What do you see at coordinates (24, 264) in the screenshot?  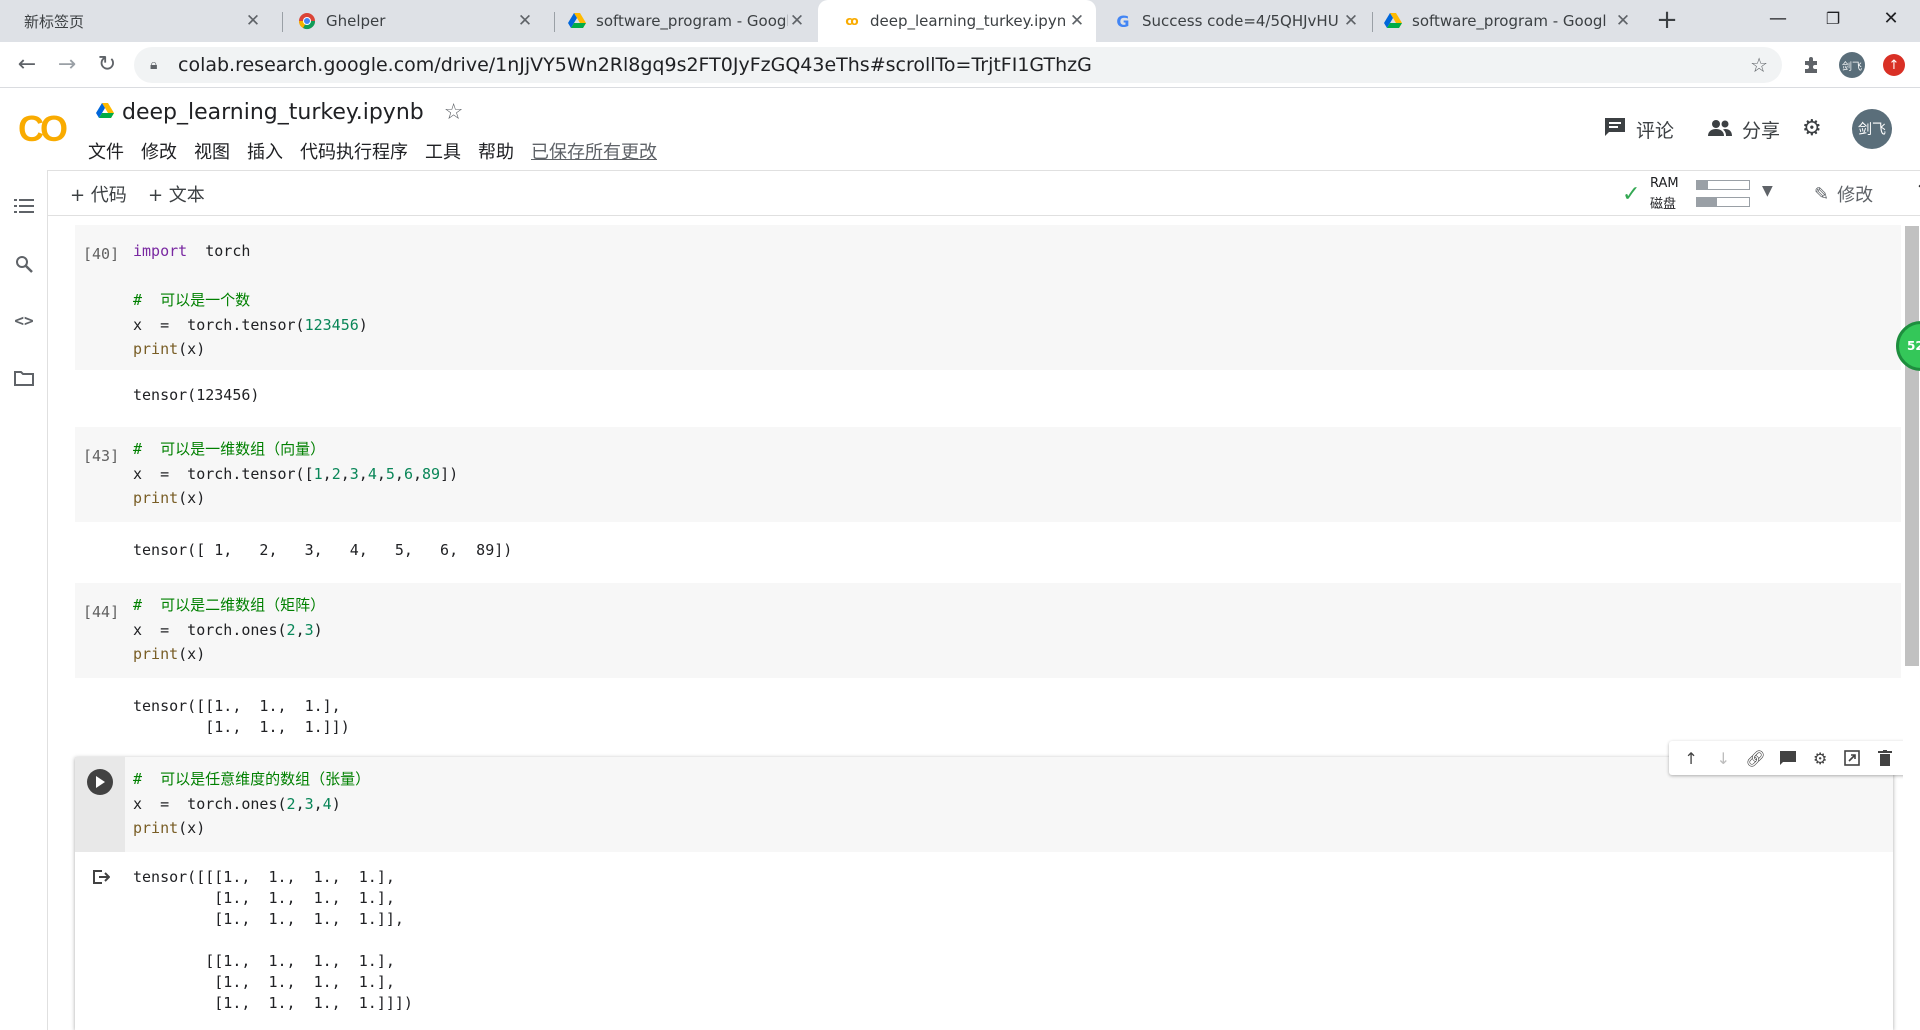 I see `search-icon` at bounding box center [24, 264].